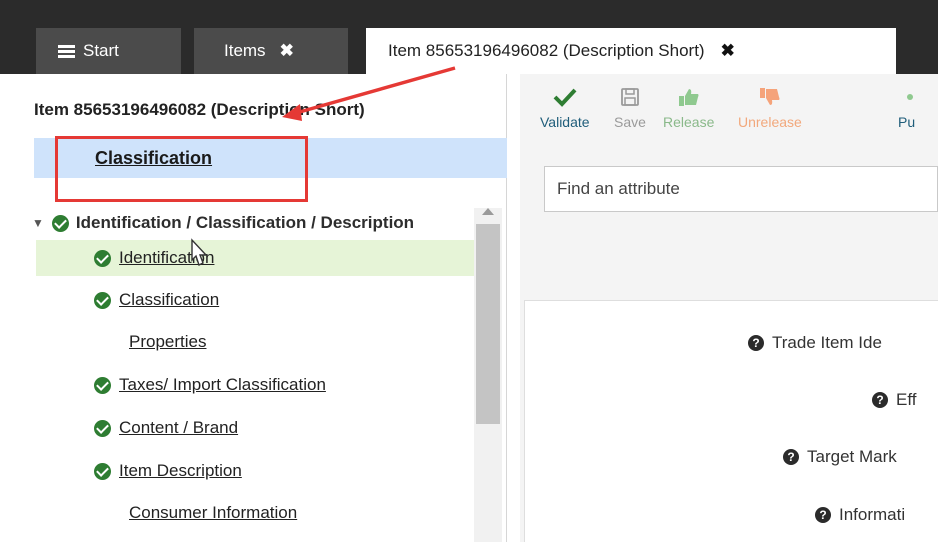 Image resolution: width=938 pixels, height=542 pixels. I want to click on tab-start-label: Start, so click(101, 50).